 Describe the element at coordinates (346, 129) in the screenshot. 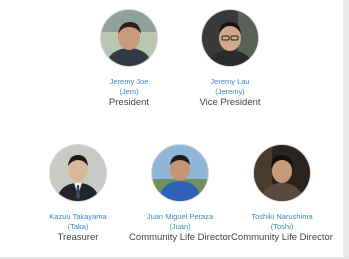

I see `page-edge-right` at that location.